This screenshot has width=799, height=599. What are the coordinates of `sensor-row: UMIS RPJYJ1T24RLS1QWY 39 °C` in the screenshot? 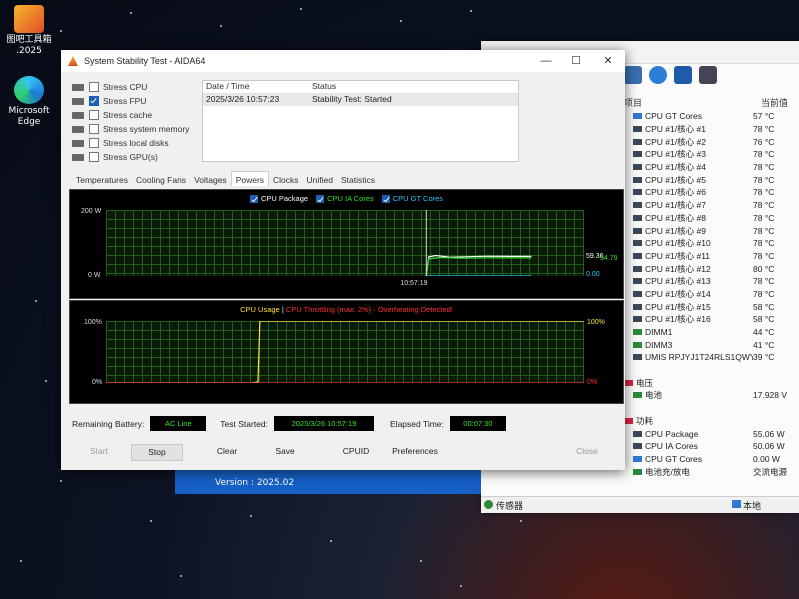 It's located at (711, 357).